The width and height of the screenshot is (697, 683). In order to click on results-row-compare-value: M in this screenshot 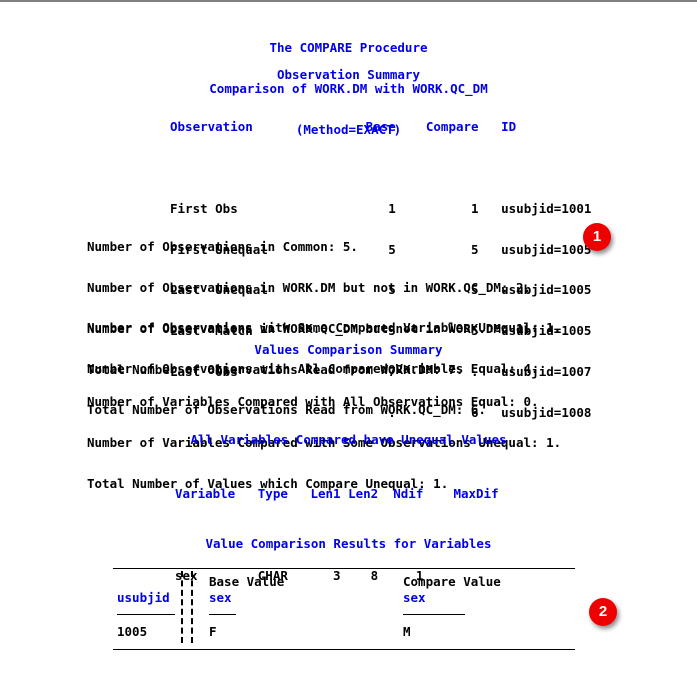, I will do `click(407, 631)`.